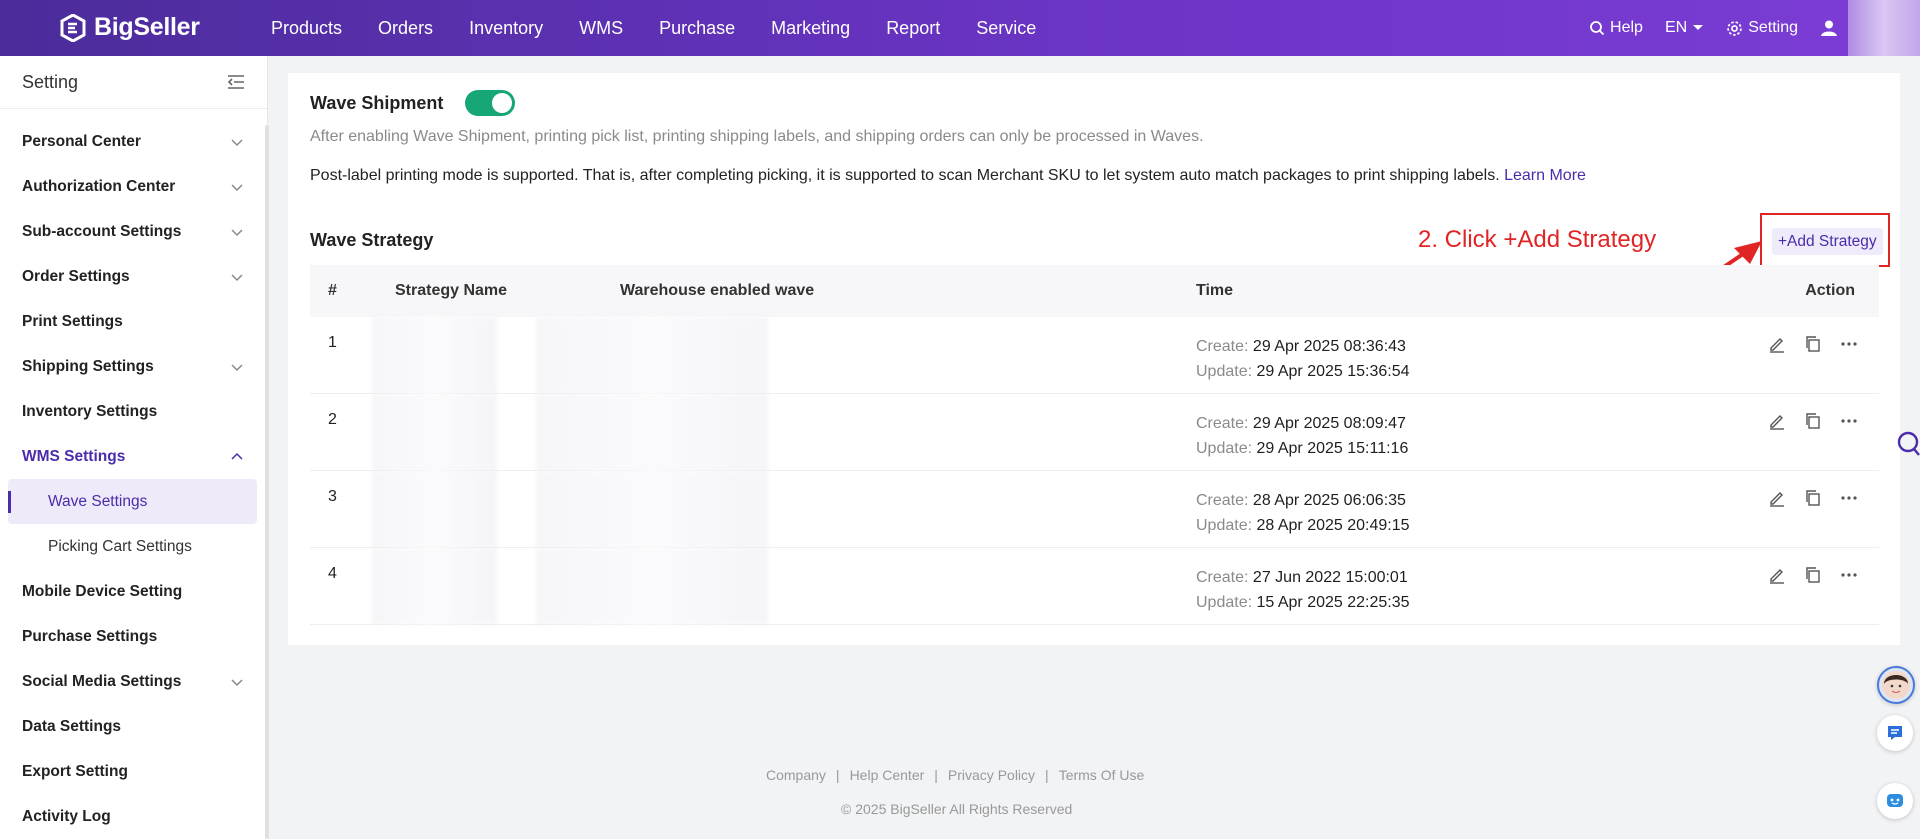 This screenshot has width=1920, height=839. I want to click on update-value: 15 Apr 2025 22:25:35, so click(1333, 602).